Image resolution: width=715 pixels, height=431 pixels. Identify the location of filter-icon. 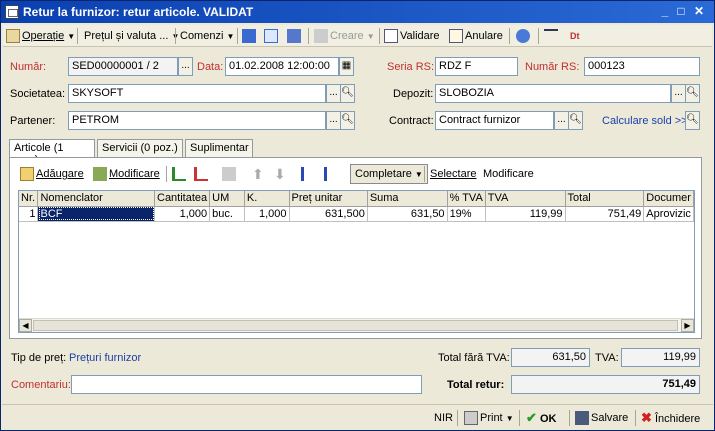
(552, 36).